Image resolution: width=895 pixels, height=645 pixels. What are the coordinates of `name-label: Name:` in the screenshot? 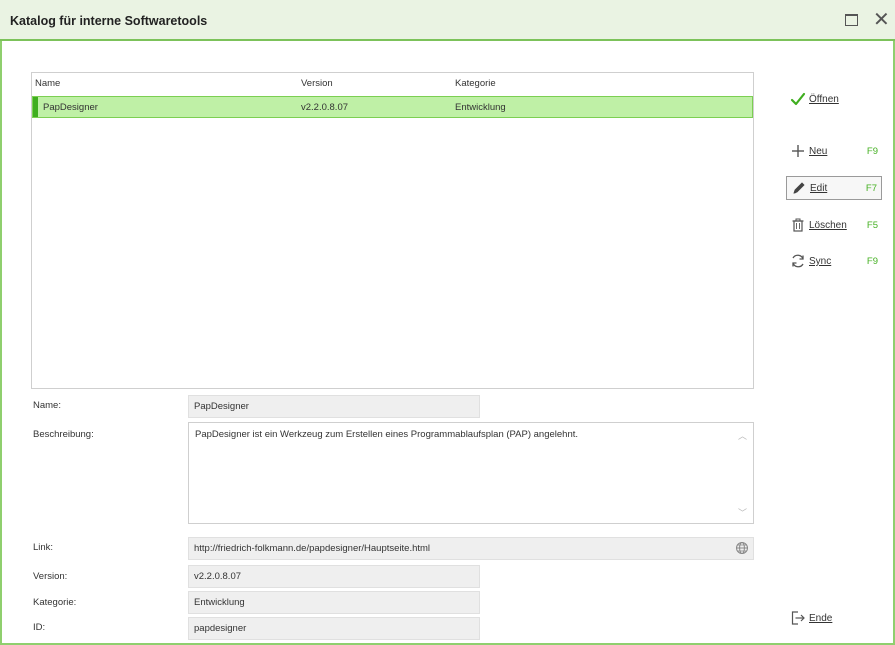 It's located at (47, 405).